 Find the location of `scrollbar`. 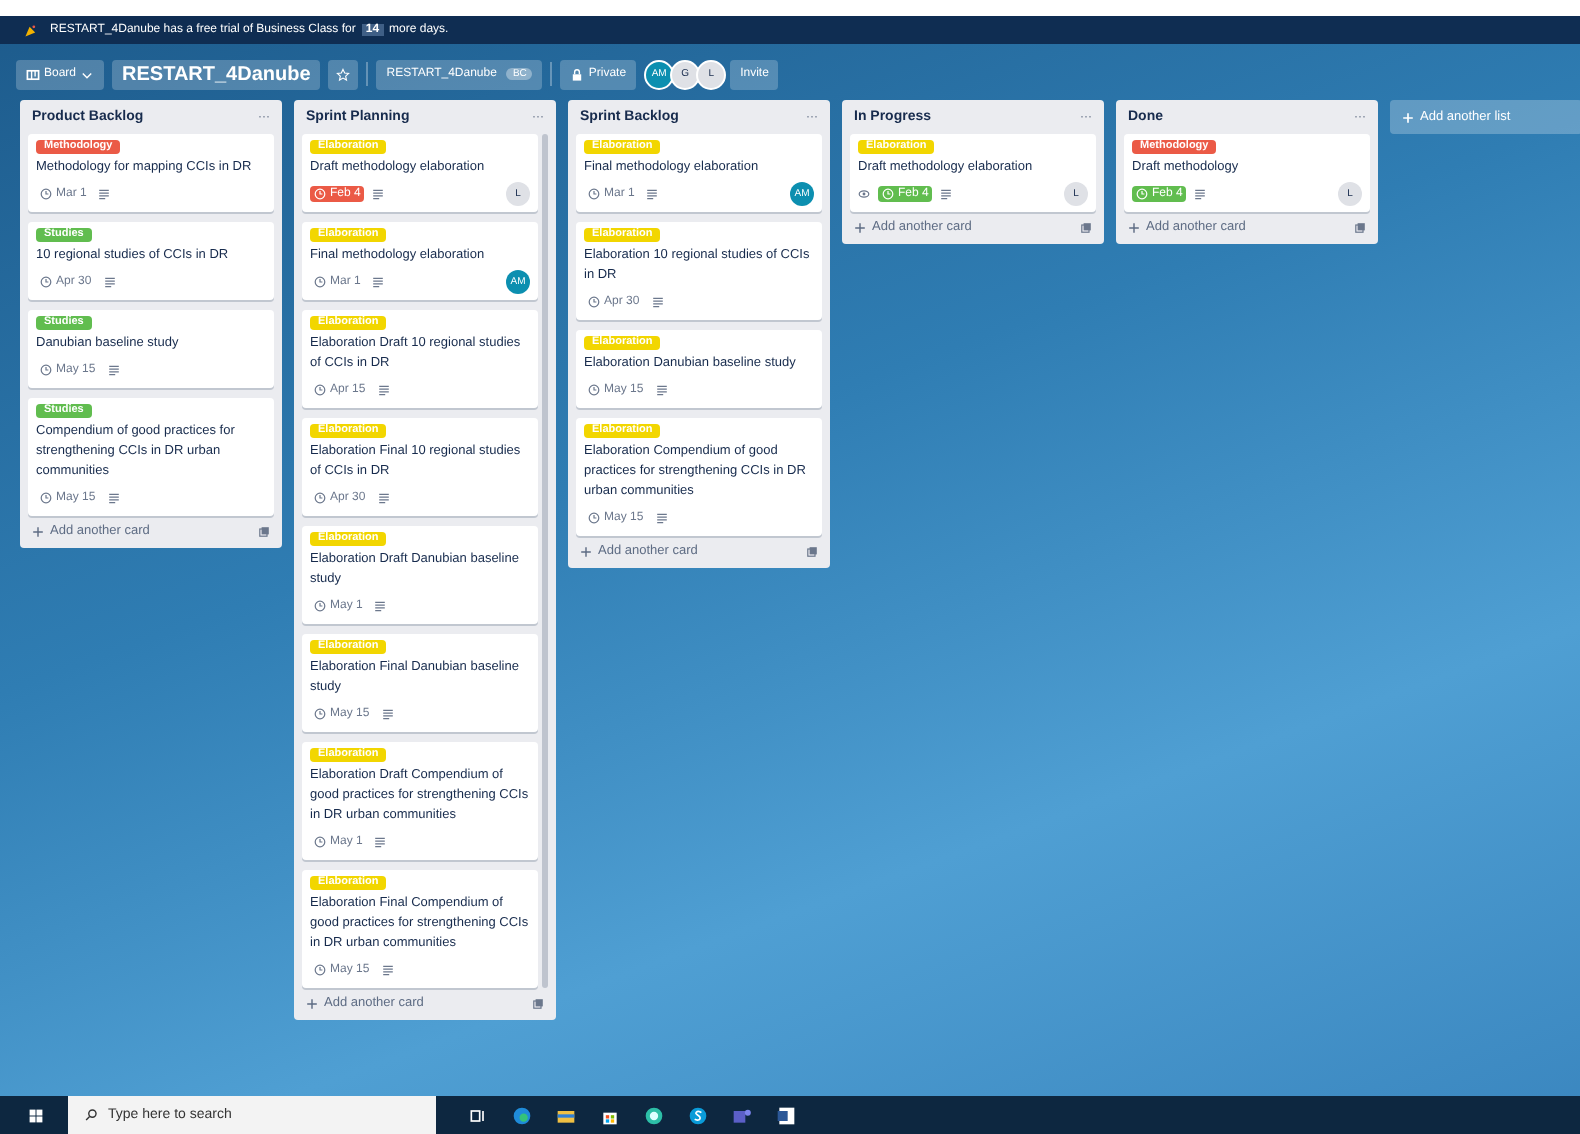

scrollbar is located at coordinates (545, 561).